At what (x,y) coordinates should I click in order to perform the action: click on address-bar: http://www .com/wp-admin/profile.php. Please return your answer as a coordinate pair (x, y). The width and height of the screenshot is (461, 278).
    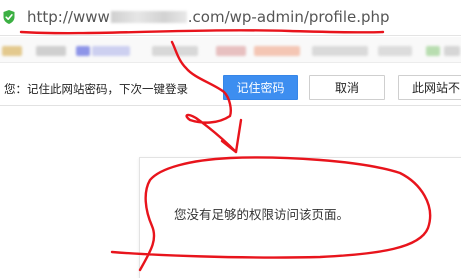
    Looking at the image, I should click on (230, 18).